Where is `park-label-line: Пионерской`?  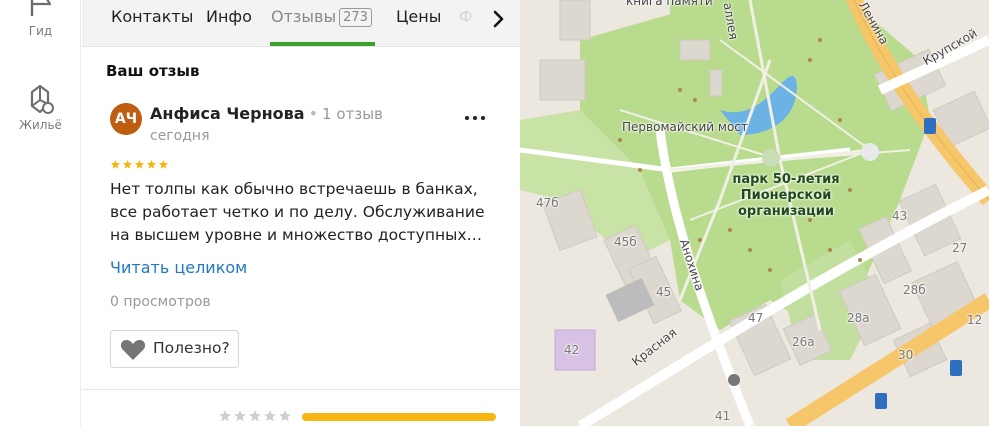
park-label-line: Пионерской is located at coordinates (786, 195).